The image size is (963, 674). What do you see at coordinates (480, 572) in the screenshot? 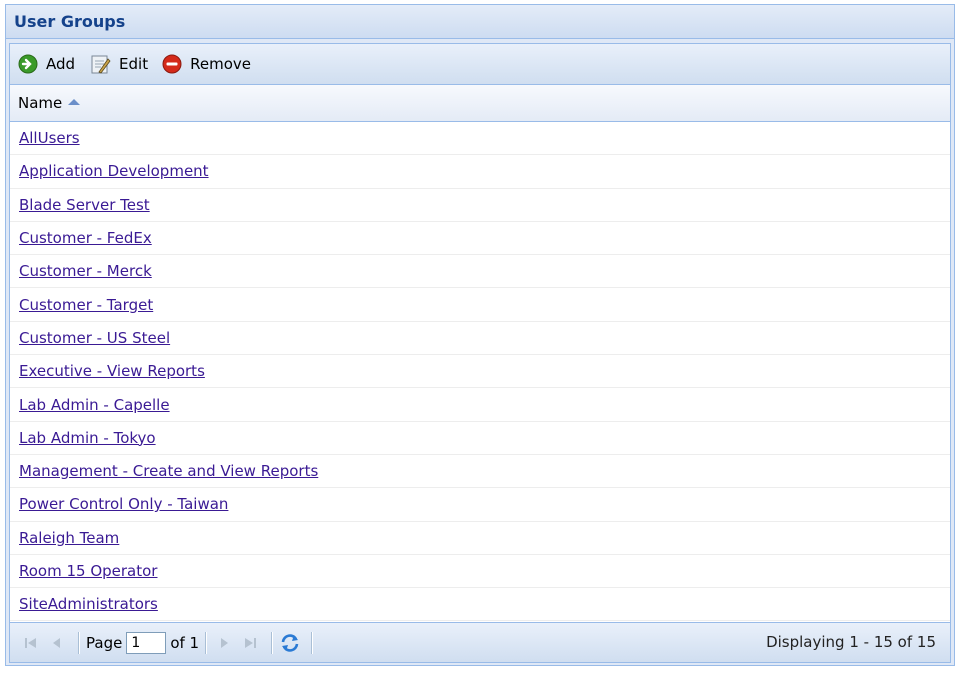
I see `table-row: Room 15 Operator` at bounding box center [480, 572].